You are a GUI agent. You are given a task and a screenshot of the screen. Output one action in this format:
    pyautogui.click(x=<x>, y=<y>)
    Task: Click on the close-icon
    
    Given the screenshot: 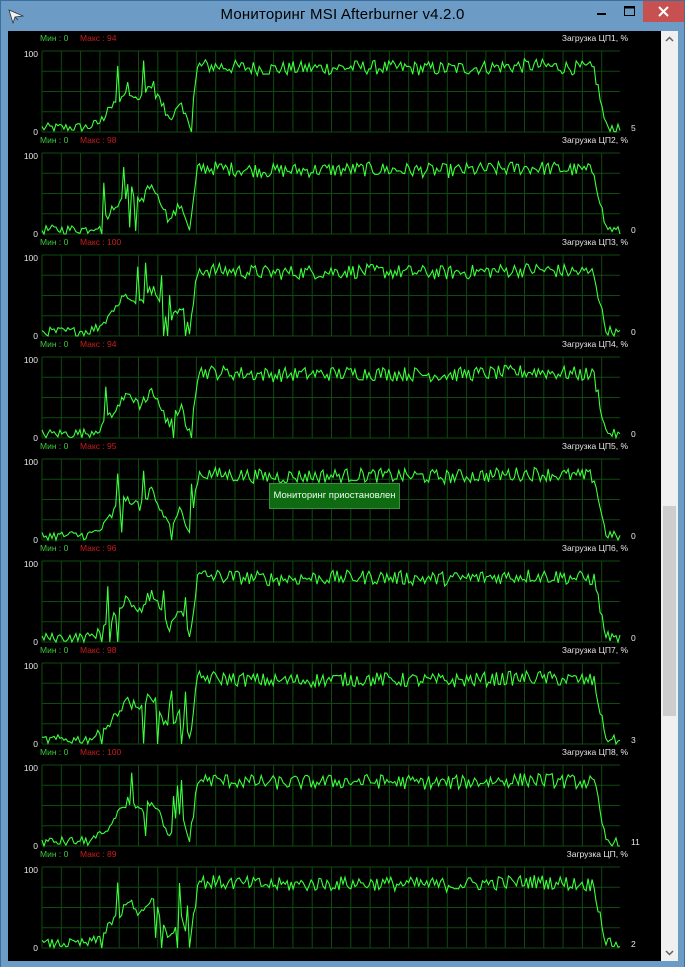 What is the action you would take?
    pyautogui.click(x=663, y=11)
    